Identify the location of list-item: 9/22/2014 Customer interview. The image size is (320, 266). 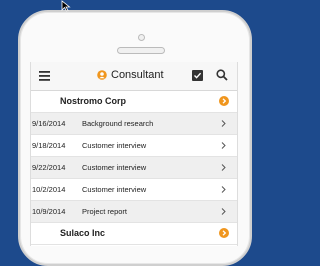
(134, 168).